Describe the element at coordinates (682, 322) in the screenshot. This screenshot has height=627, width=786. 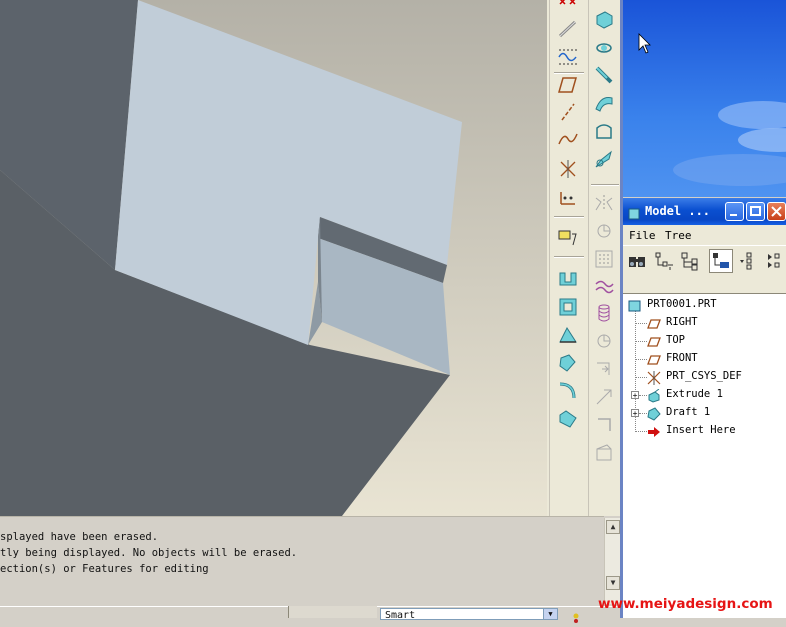
I see `tree-node-label: RIGHT` at that location.